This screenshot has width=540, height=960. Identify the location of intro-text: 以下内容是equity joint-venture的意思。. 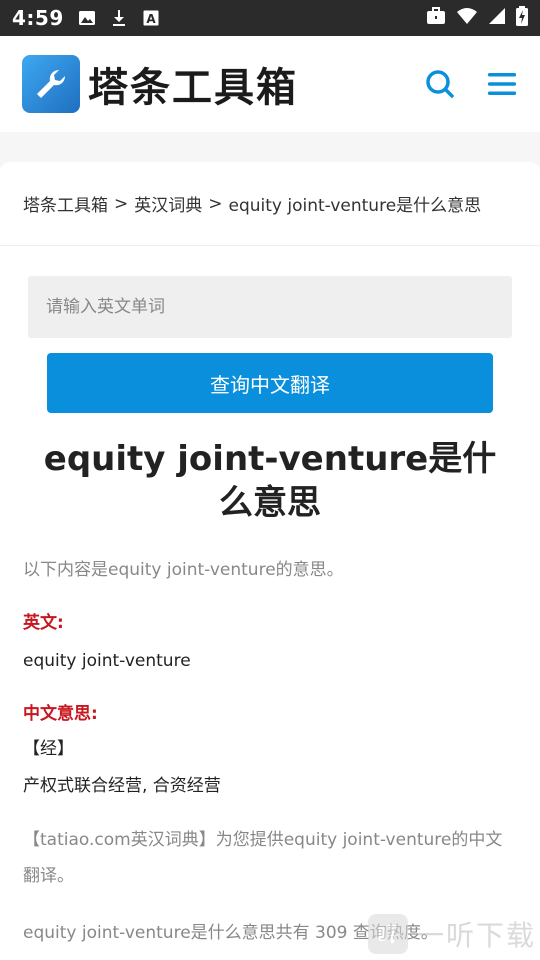
(183, 570).